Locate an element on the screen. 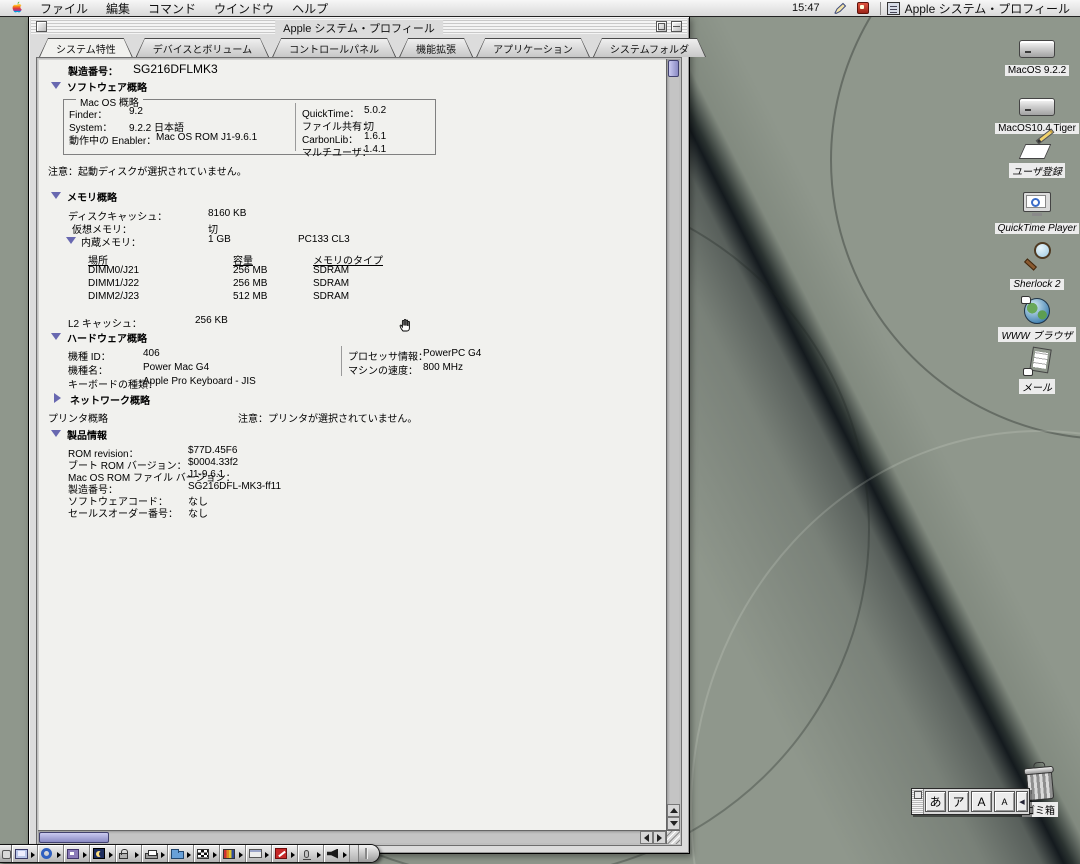 Image resolution: width=1080 pixels, height=864 pixels. kotoeri-icon is located at coordinates (281, 853).